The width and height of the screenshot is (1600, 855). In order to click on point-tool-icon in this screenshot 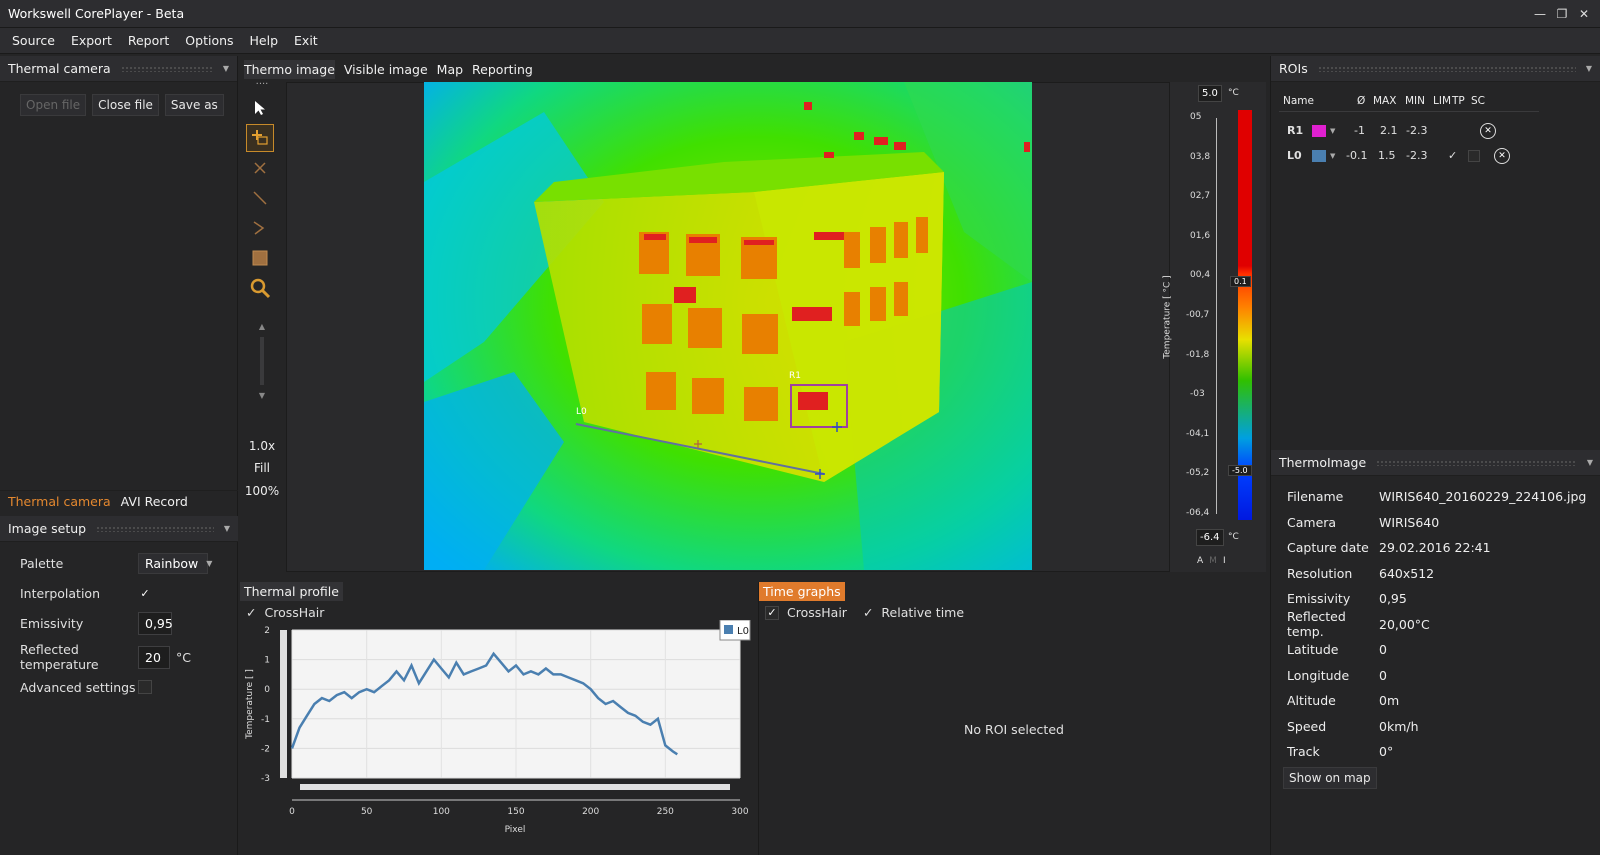, I will do `click(260, 168)`.